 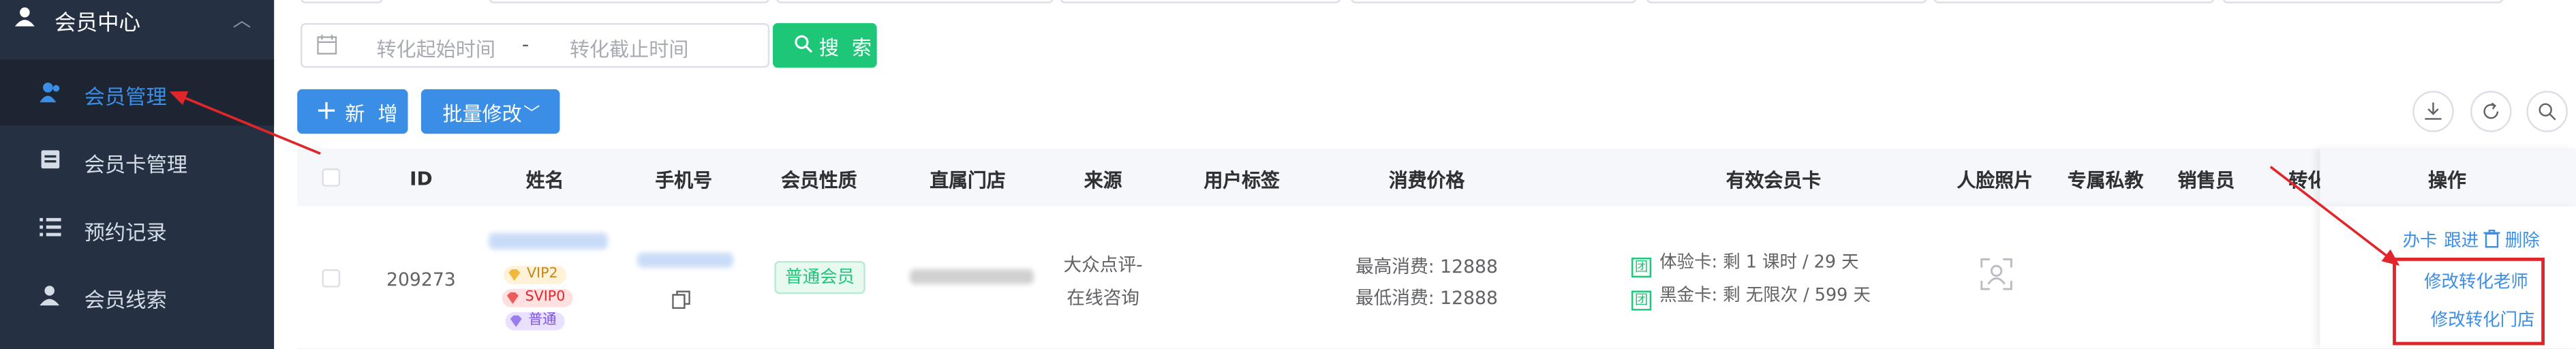 What do you see at coordinates (327, 44) in the screenshot?
I see `calendar-icon` at bounding box center [327, 44].